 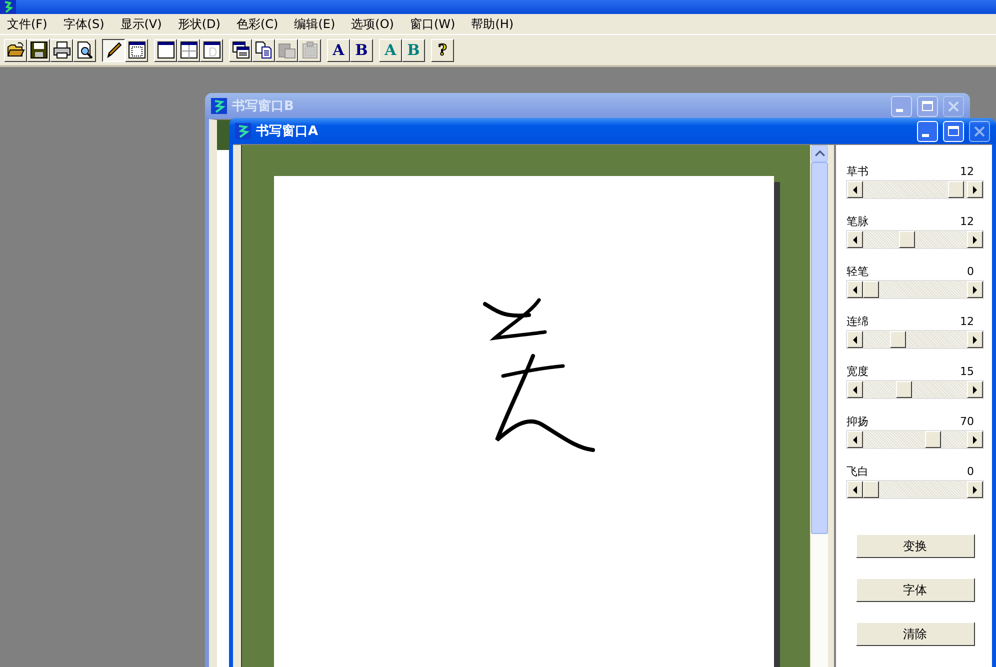 I want to click on panel-button: 清除, so click(x=915, y=634).